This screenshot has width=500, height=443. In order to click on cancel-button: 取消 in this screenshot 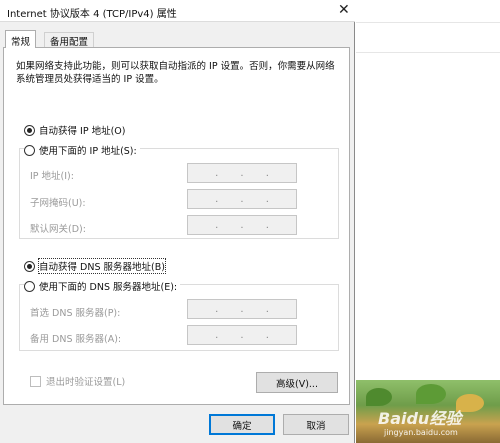, I will do `click(316, 424)`.